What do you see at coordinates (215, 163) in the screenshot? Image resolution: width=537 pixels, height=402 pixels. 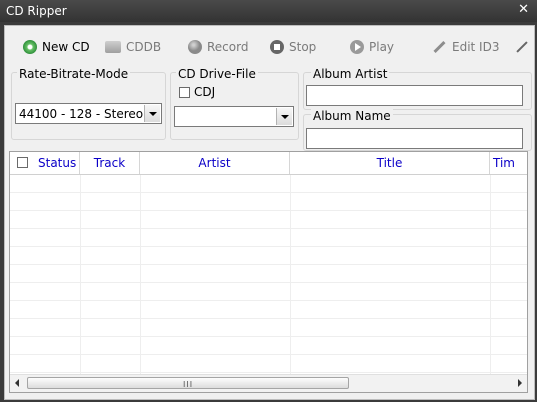 I see `column-header-artist: Artist` at bounding box center [215, 163].